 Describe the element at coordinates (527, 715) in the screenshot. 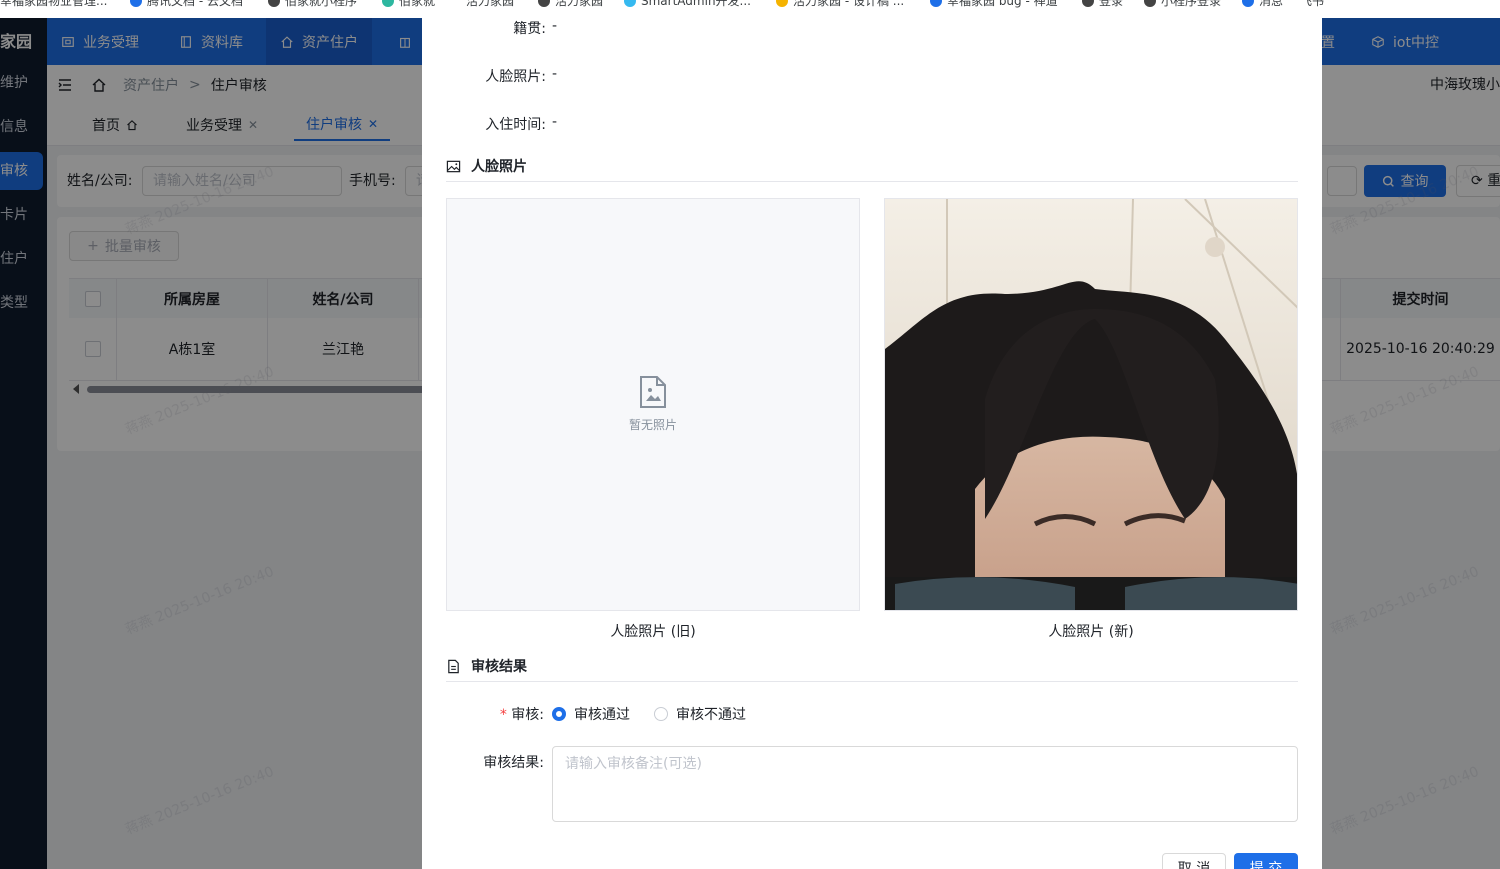

I see `audit-label-text: 审核:` at that location.